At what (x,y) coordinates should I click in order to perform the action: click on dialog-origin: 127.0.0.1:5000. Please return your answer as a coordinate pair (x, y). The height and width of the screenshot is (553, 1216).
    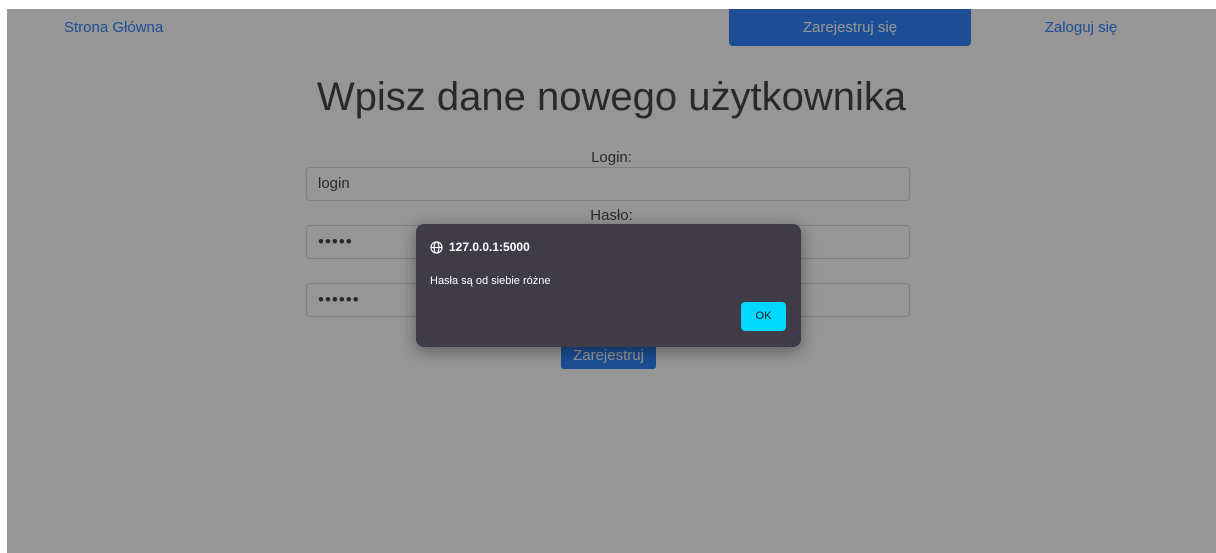
    Looking at the image, I should click on (480, 247).